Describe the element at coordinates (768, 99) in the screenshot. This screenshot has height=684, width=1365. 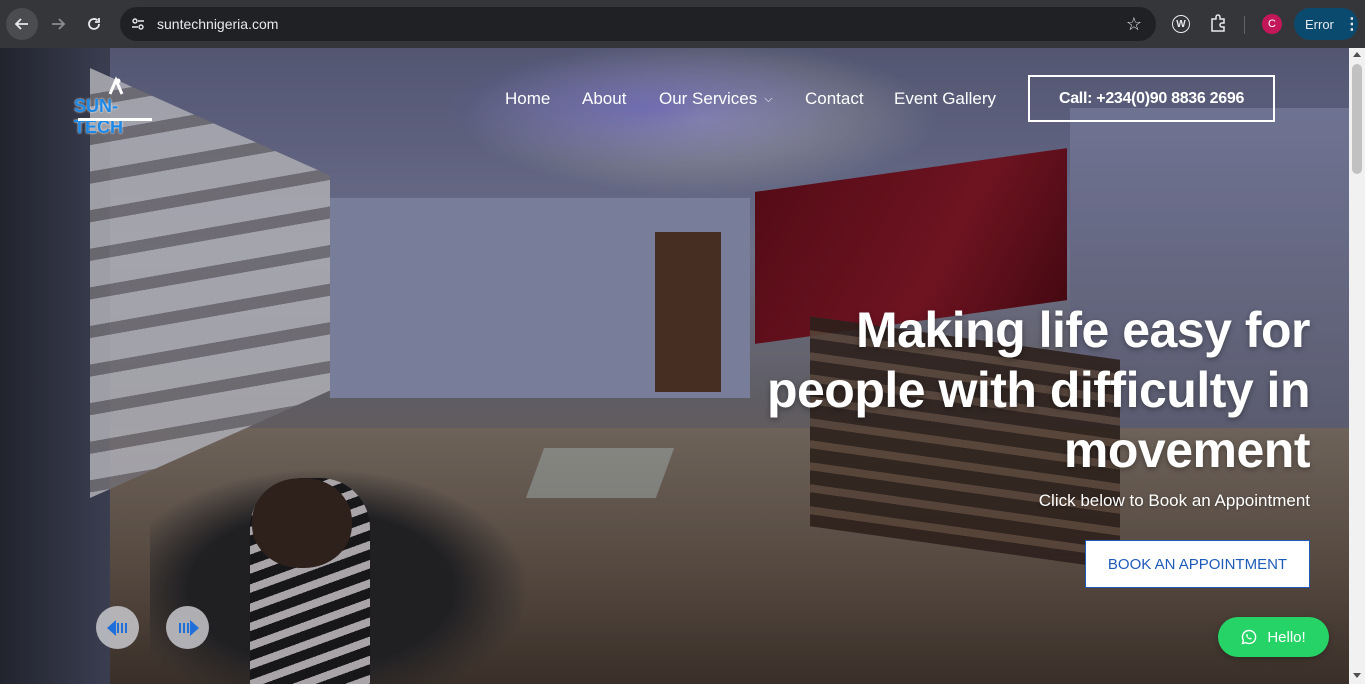
I see `chevron-down-icon: ⌵` at that location.